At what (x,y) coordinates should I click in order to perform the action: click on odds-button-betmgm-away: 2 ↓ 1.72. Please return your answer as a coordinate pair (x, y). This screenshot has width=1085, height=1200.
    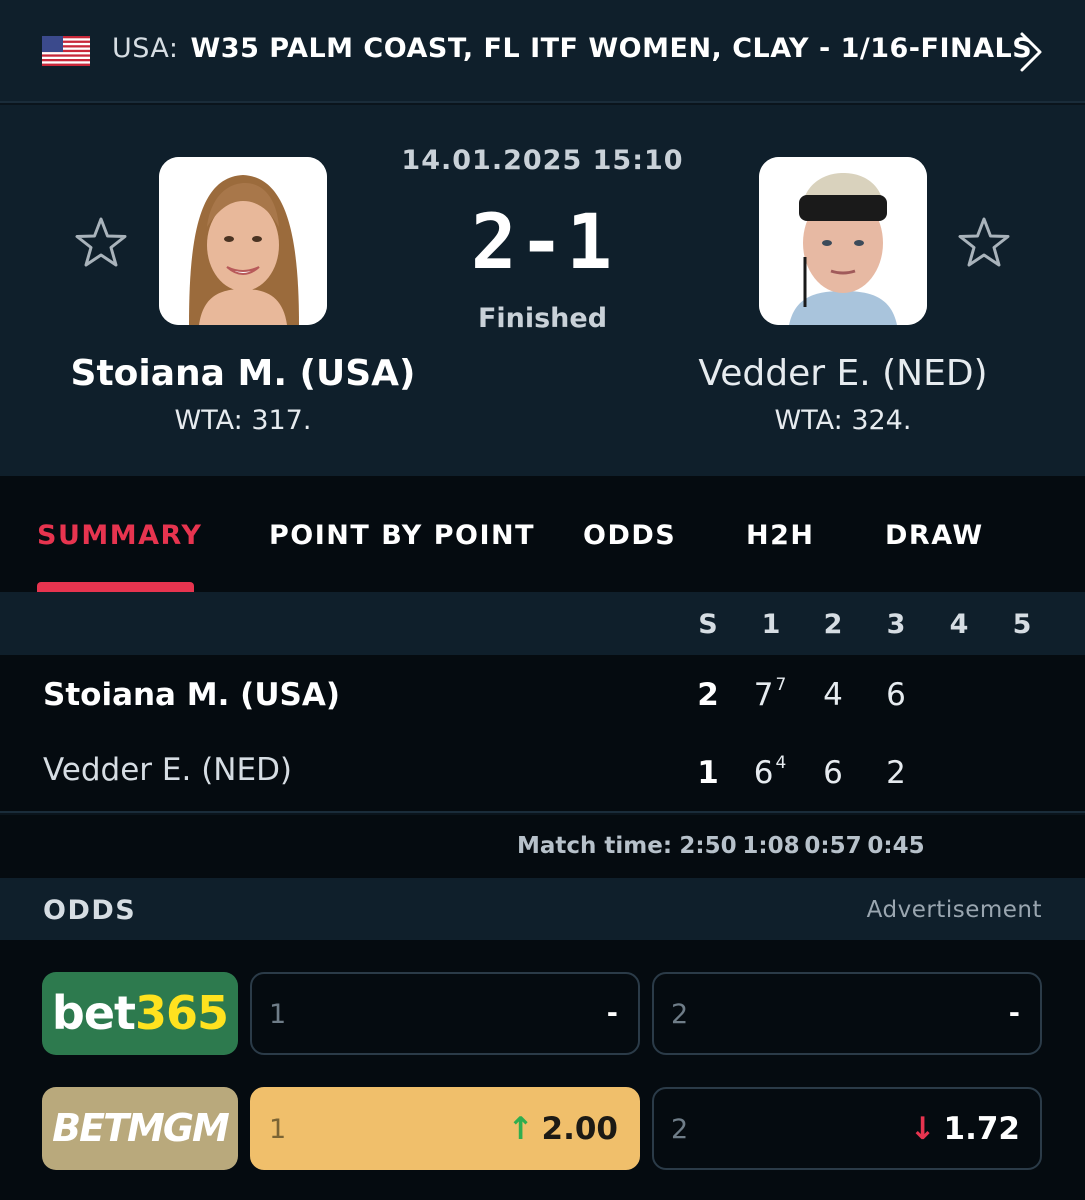
    Looking at the image, I should click on (847, 1128).